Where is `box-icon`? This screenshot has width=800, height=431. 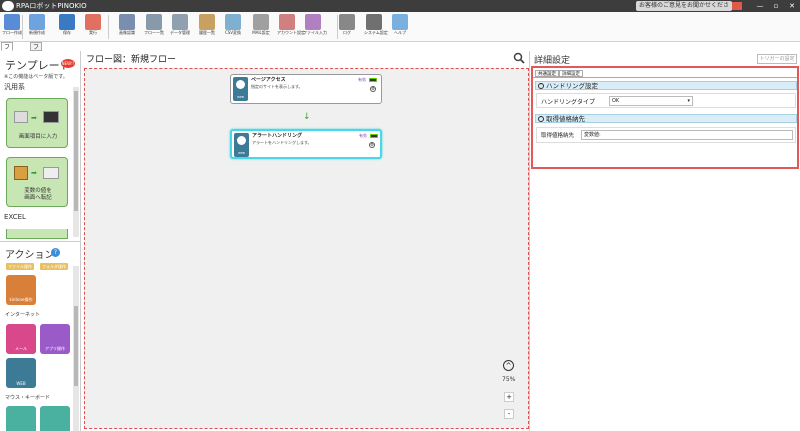
box-icon is located at coordinates (21, 173).